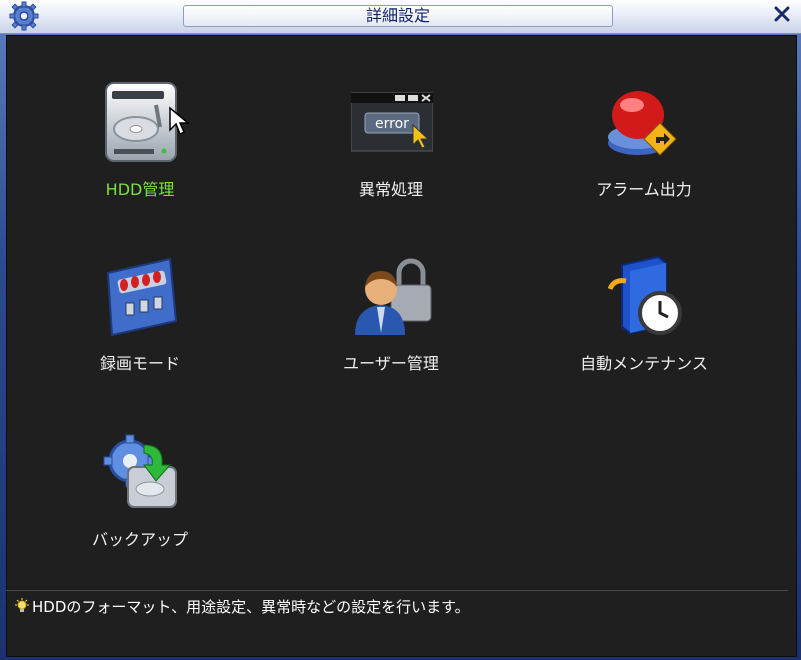  I want to click on menu-item-hdd-management: HDD管理, so click(140, 151).